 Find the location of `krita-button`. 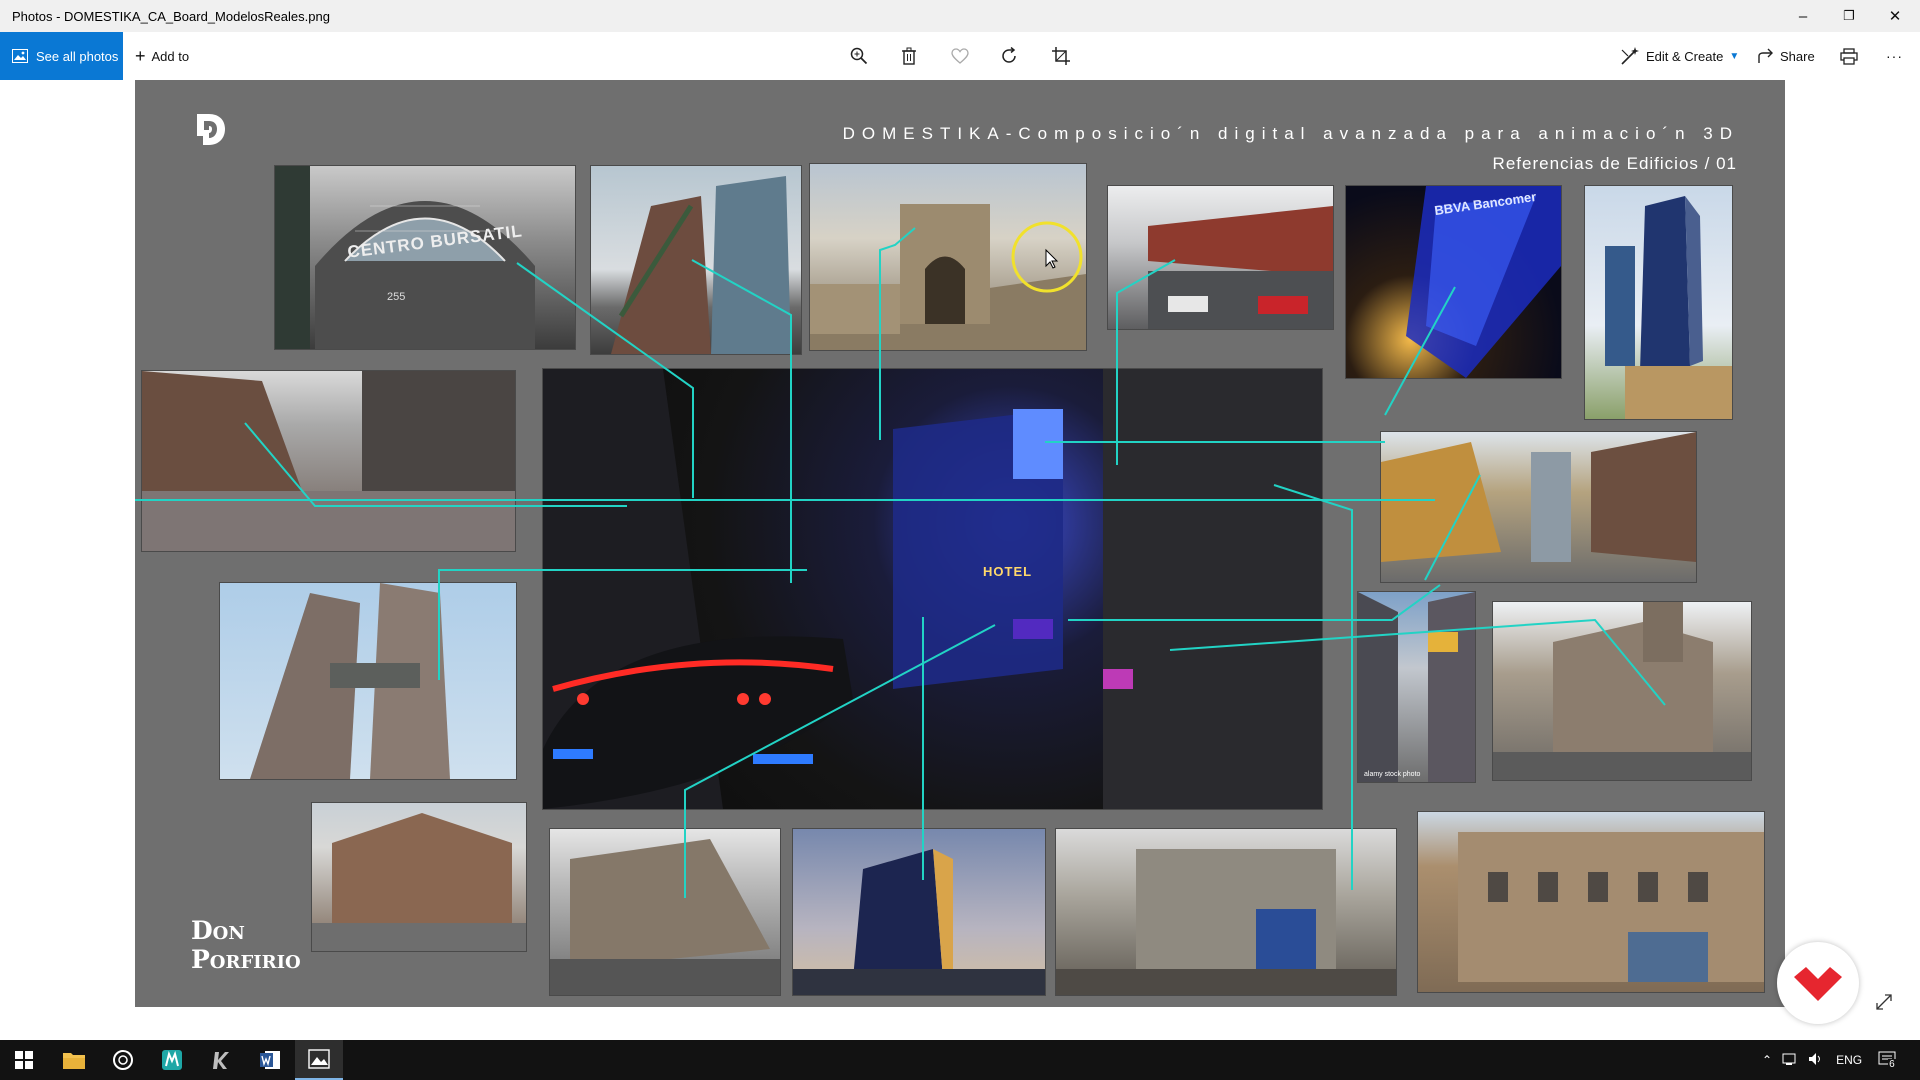

krita-button is located at coordinates (221, 1060).